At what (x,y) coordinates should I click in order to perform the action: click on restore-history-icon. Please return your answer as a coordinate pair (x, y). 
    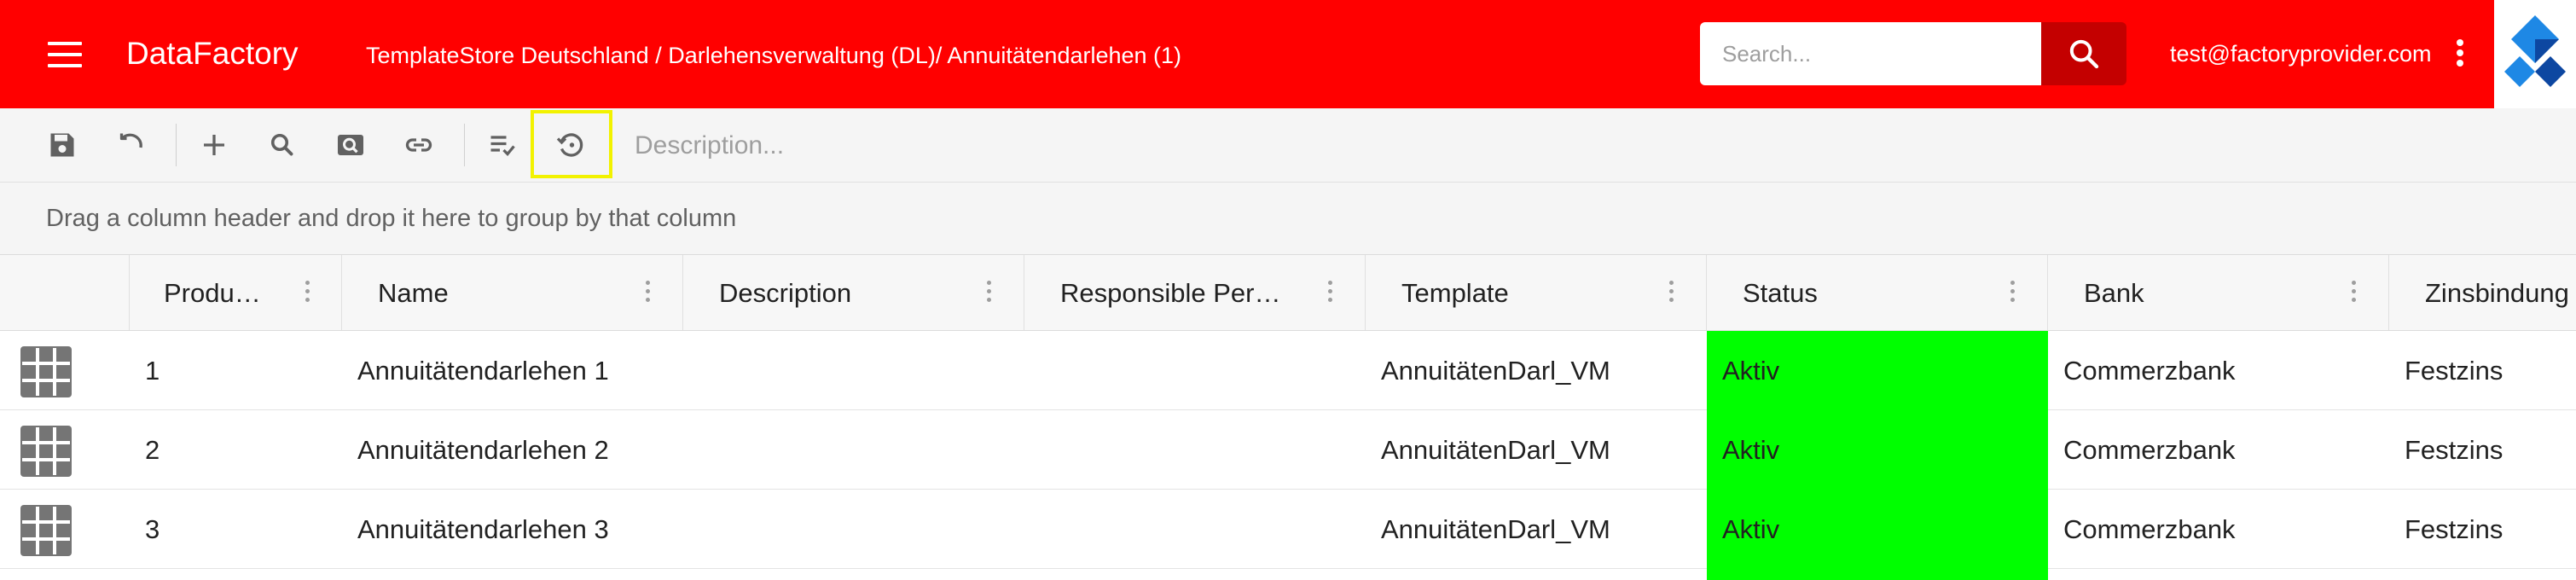
    Looking at the image, I should click on (569, 145).